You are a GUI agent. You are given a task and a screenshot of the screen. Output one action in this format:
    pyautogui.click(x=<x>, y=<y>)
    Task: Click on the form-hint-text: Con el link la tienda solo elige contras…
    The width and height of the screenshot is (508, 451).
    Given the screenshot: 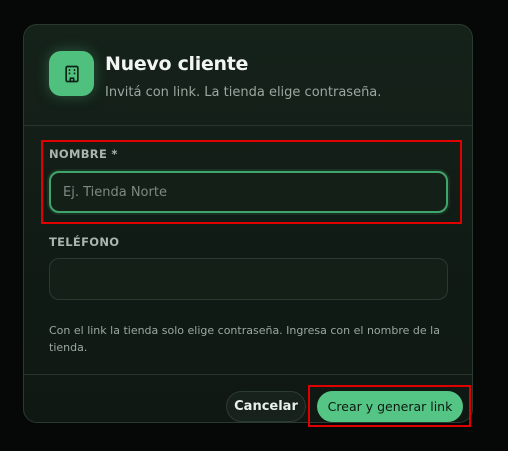 What is the action you would take?
    pyautogui.click(x=244, y=339)
    